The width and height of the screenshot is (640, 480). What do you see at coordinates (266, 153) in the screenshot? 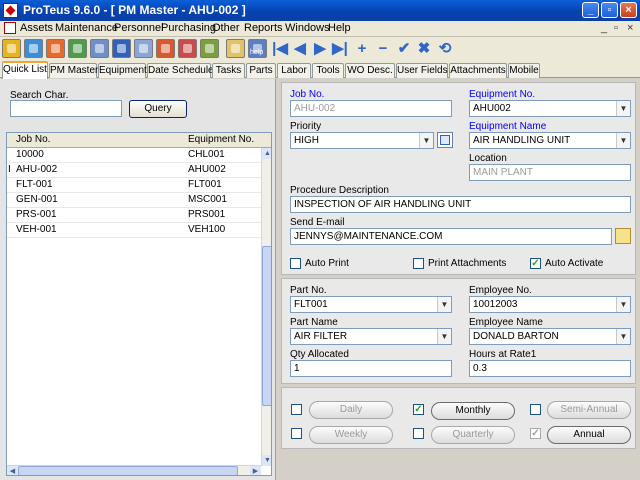
I see `scroll-up-icon: ▲` at bounding box center [266, 153].